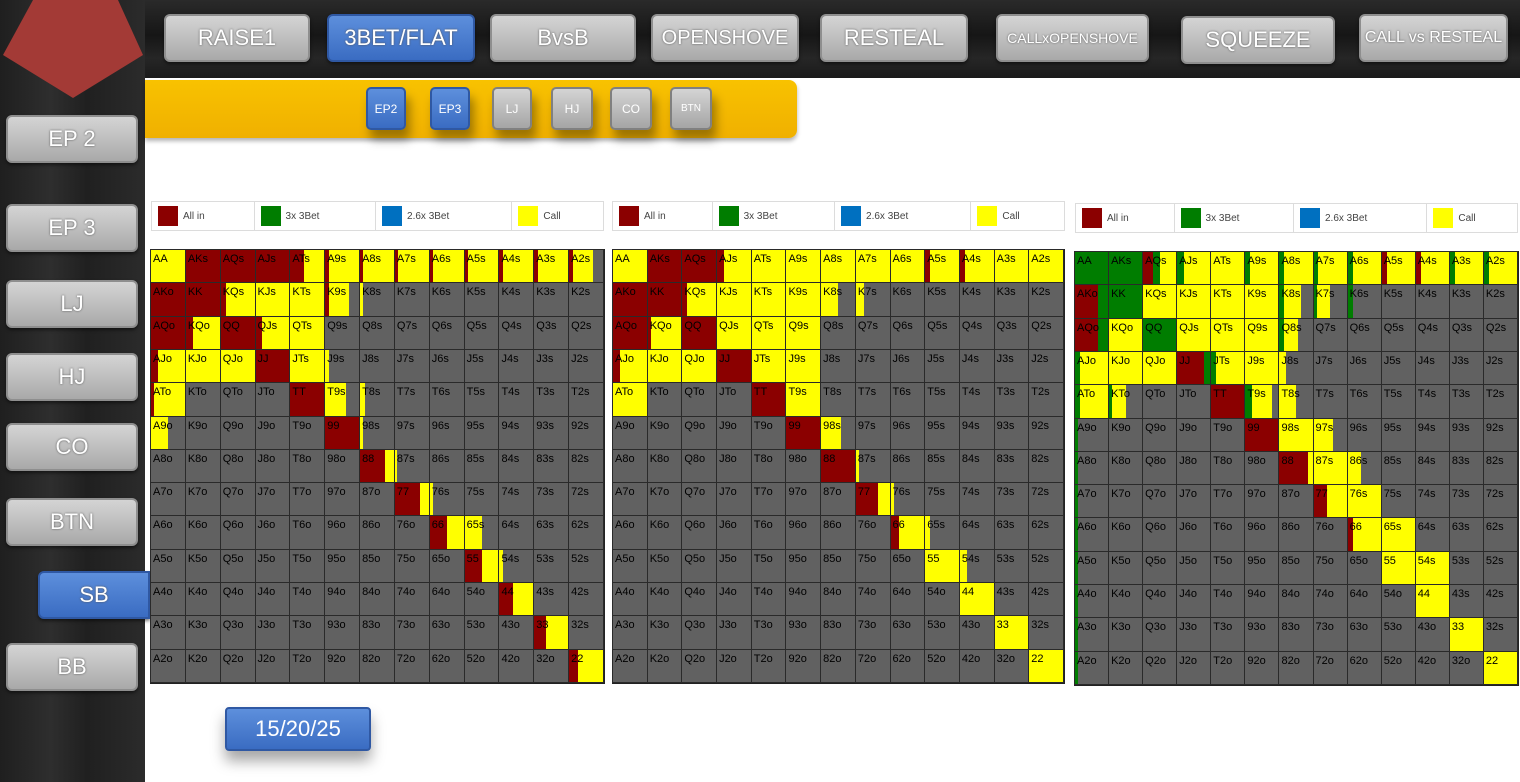 This screenshot has width=1520, height=782. I want to click on sidebar-item-ep2: EP 2, so click(72, 139).